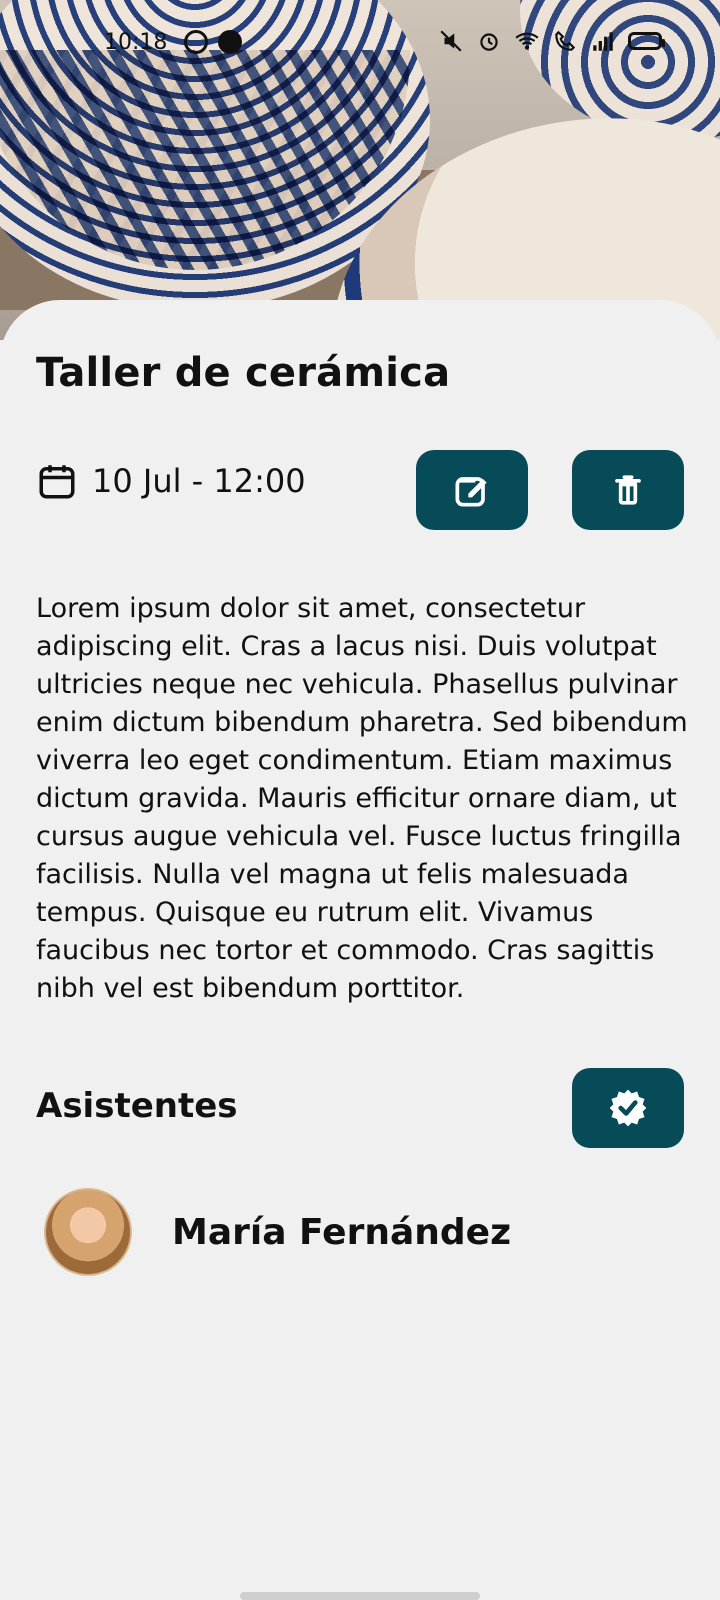 This screenshot has width=720, height=1600. Describe the element at coordinates (137, 1106) in the screenshot. I see `attendees-title: Asistentes` at that location.